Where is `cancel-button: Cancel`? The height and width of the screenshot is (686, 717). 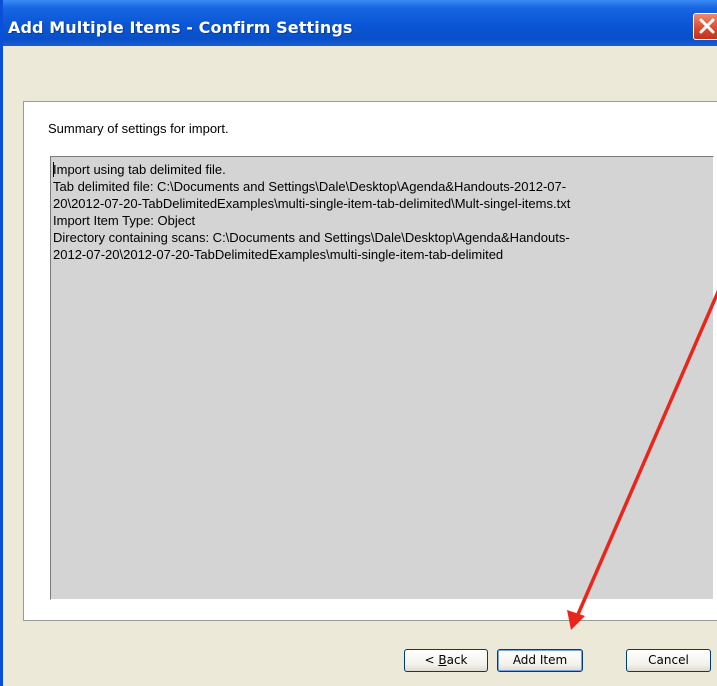
cancel-button: Cancel is located at coordinates (668, 660).